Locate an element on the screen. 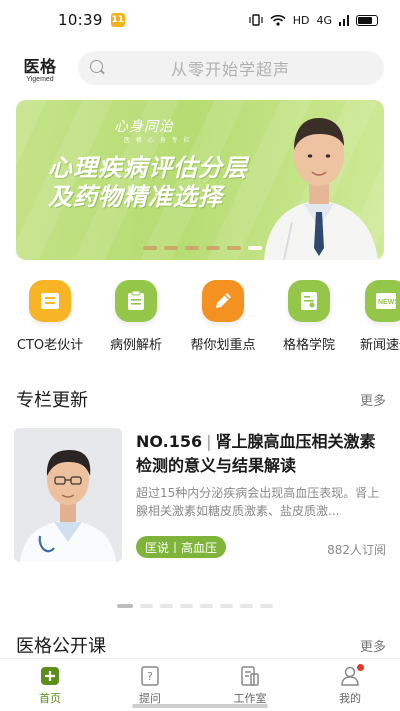 The width and height of the screenshot is (400, 711). signal-label: 4G is located at coordinates (324, 20).